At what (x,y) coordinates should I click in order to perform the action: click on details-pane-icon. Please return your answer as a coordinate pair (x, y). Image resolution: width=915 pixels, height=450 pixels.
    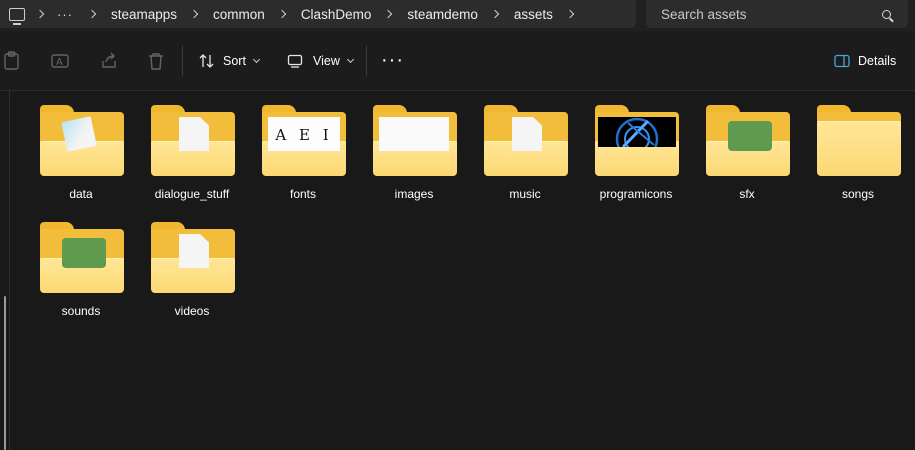
    Looking at the image, I should click on (842, 60).